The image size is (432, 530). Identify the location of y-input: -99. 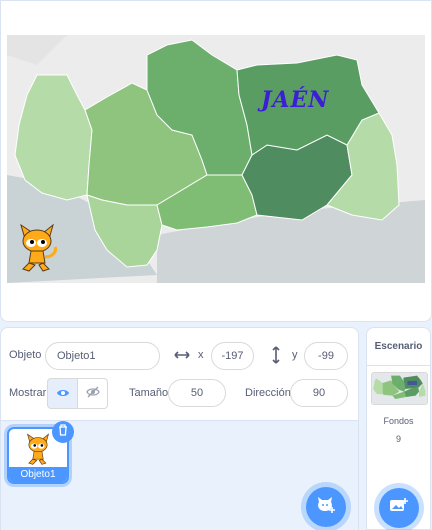
(326, 356).